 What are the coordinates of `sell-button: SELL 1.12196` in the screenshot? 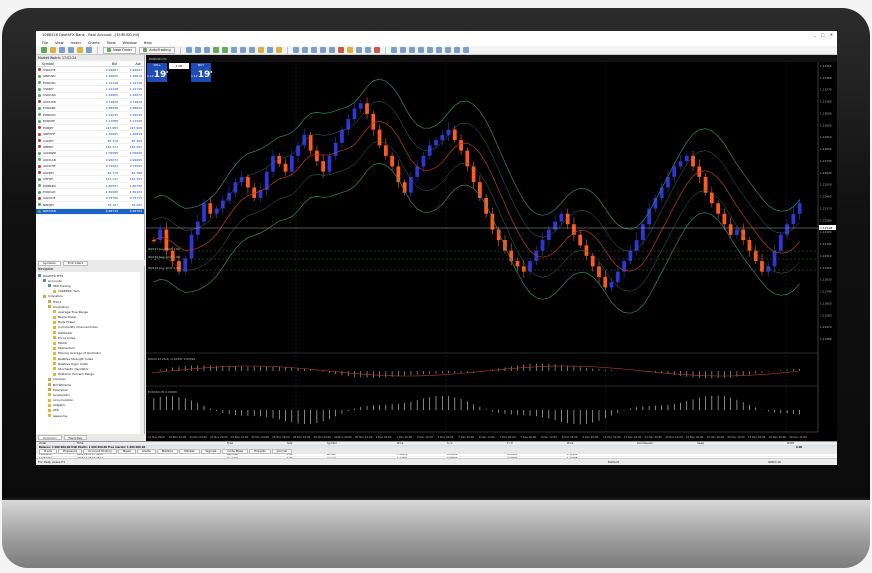 It's located at (157, 72).